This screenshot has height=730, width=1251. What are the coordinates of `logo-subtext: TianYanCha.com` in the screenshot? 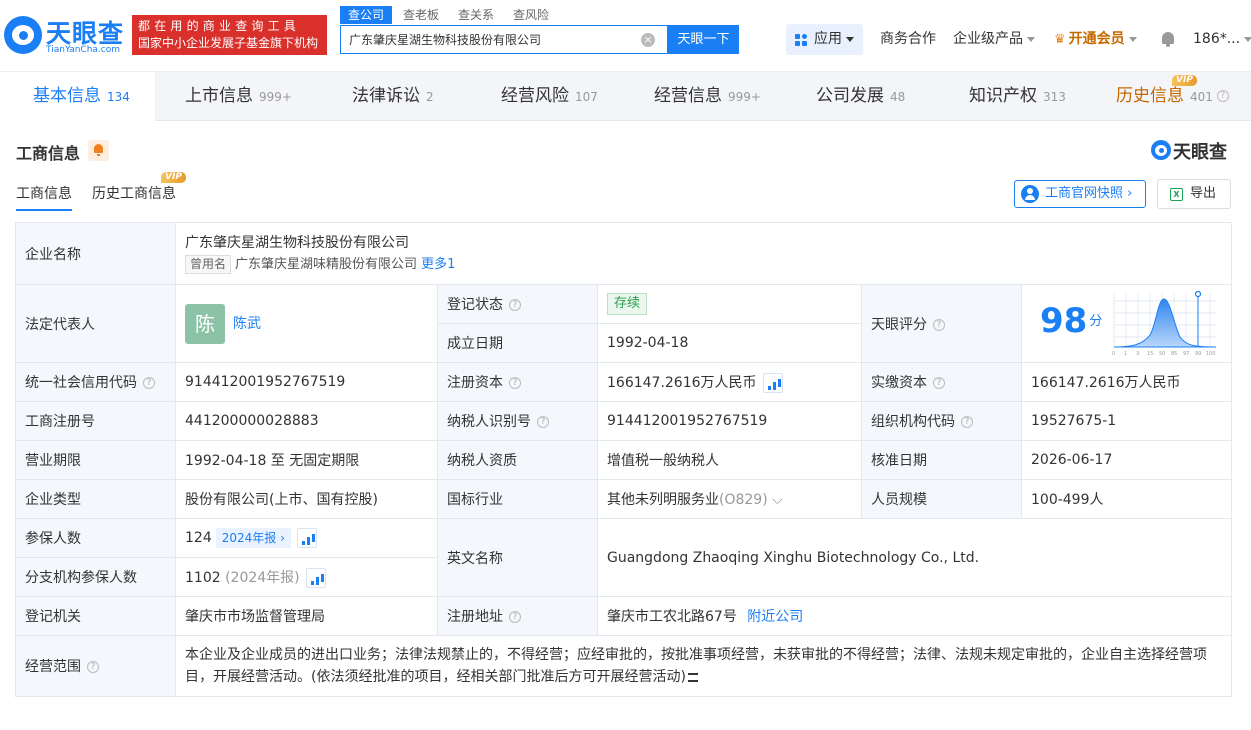 It's located at (83, 50).